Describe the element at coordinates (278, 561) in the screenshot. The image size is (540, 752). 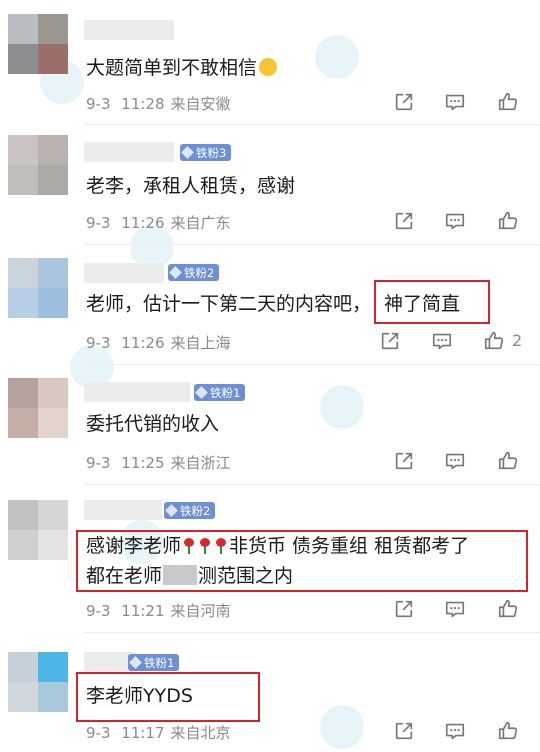
I see `comment-text: 感谢李老师 非货币 债务重组 租赁都考了 都在老师 测范围之内` at that location.